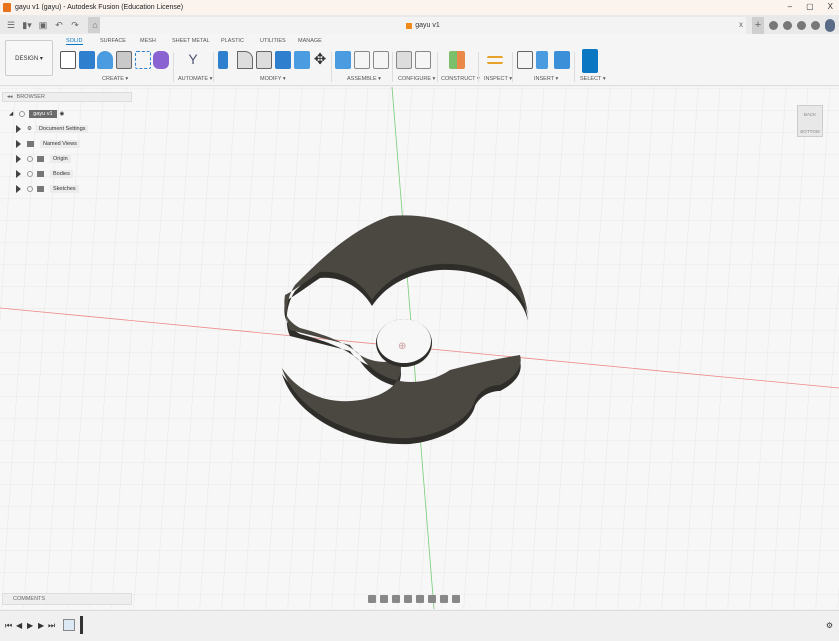  I want to click on pan-icon, so click(396, 598).